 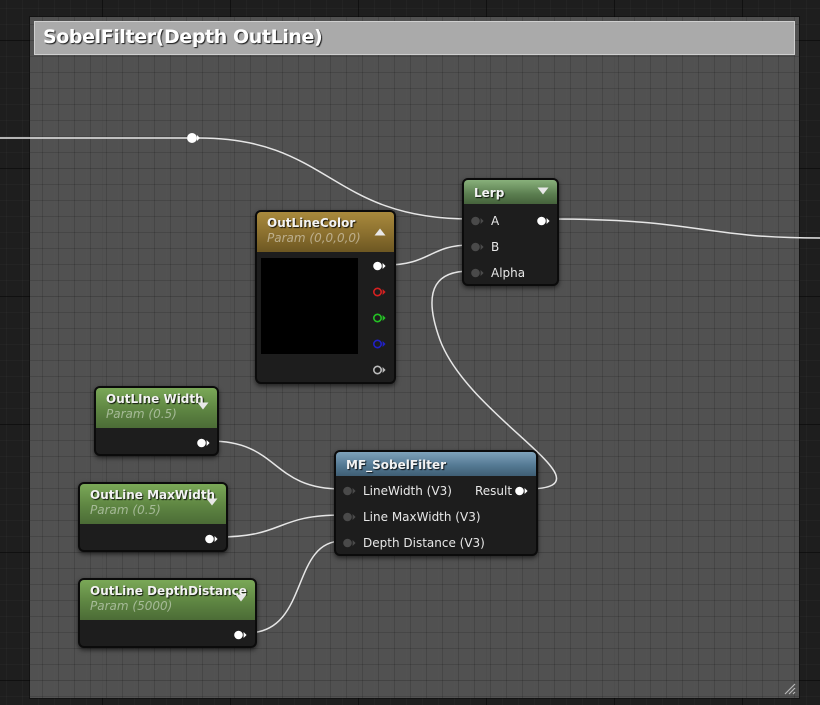 I want to click on node-header: MF_SobelFilter, so click(x=436, y=464).